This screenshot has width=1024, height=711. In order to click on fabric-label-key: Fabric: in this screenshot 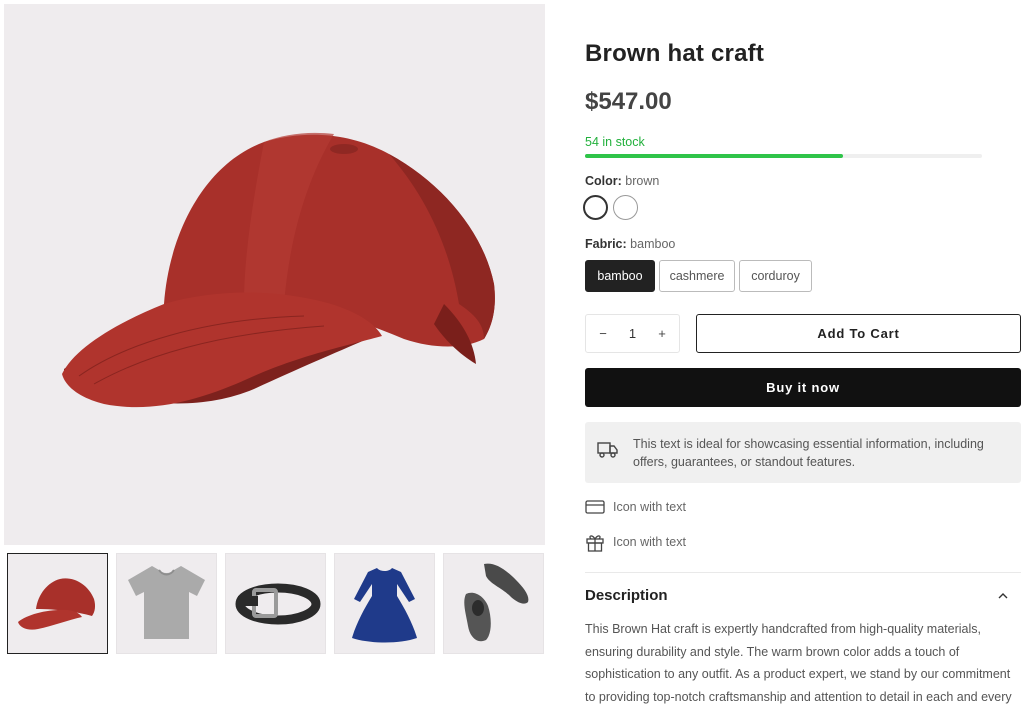, I will do `click(606, 244)`.